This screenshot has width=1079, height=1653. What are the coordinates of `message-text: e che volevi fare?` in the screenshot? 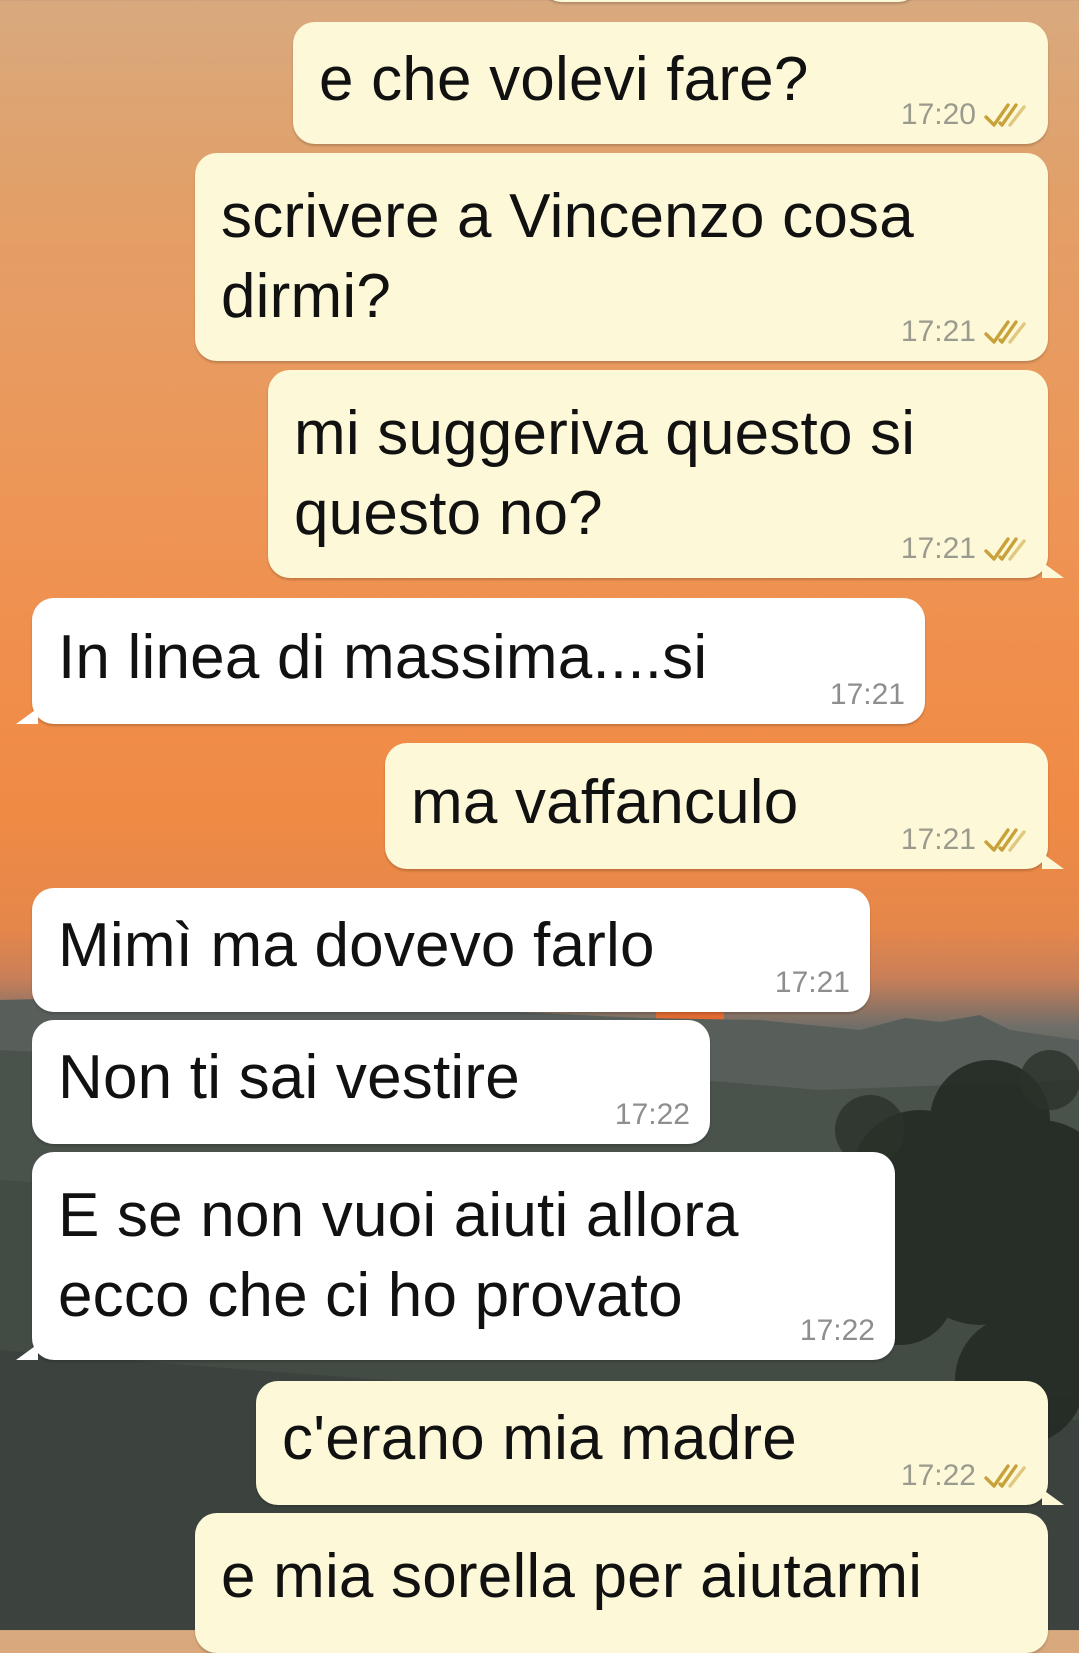 It's located at (564, 79).